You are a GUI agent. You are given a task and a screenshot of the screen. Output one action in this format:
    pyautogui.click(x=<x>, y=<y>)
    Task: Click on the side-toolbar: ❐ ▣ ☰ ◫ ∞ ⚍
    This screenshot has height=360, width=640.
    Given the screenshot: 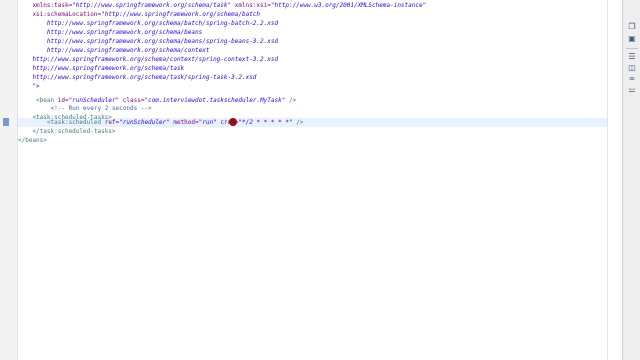 What is the action you would take?
    pyautogui.click(x=631, y=180)
    